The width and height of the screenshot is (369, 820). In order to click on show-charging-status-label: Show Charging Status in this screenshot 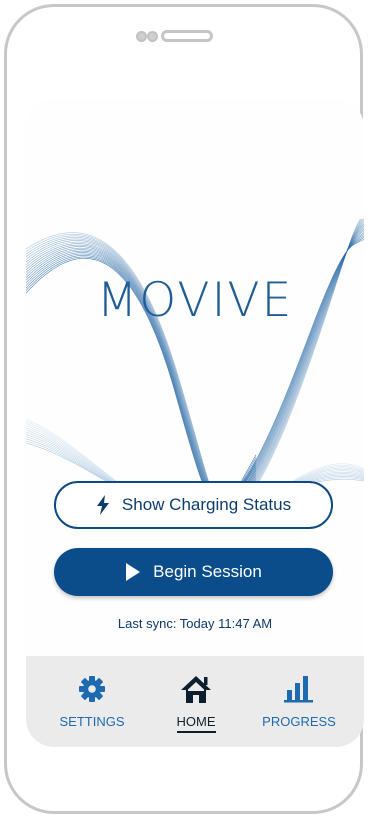, I will do `click(206, 504)`.